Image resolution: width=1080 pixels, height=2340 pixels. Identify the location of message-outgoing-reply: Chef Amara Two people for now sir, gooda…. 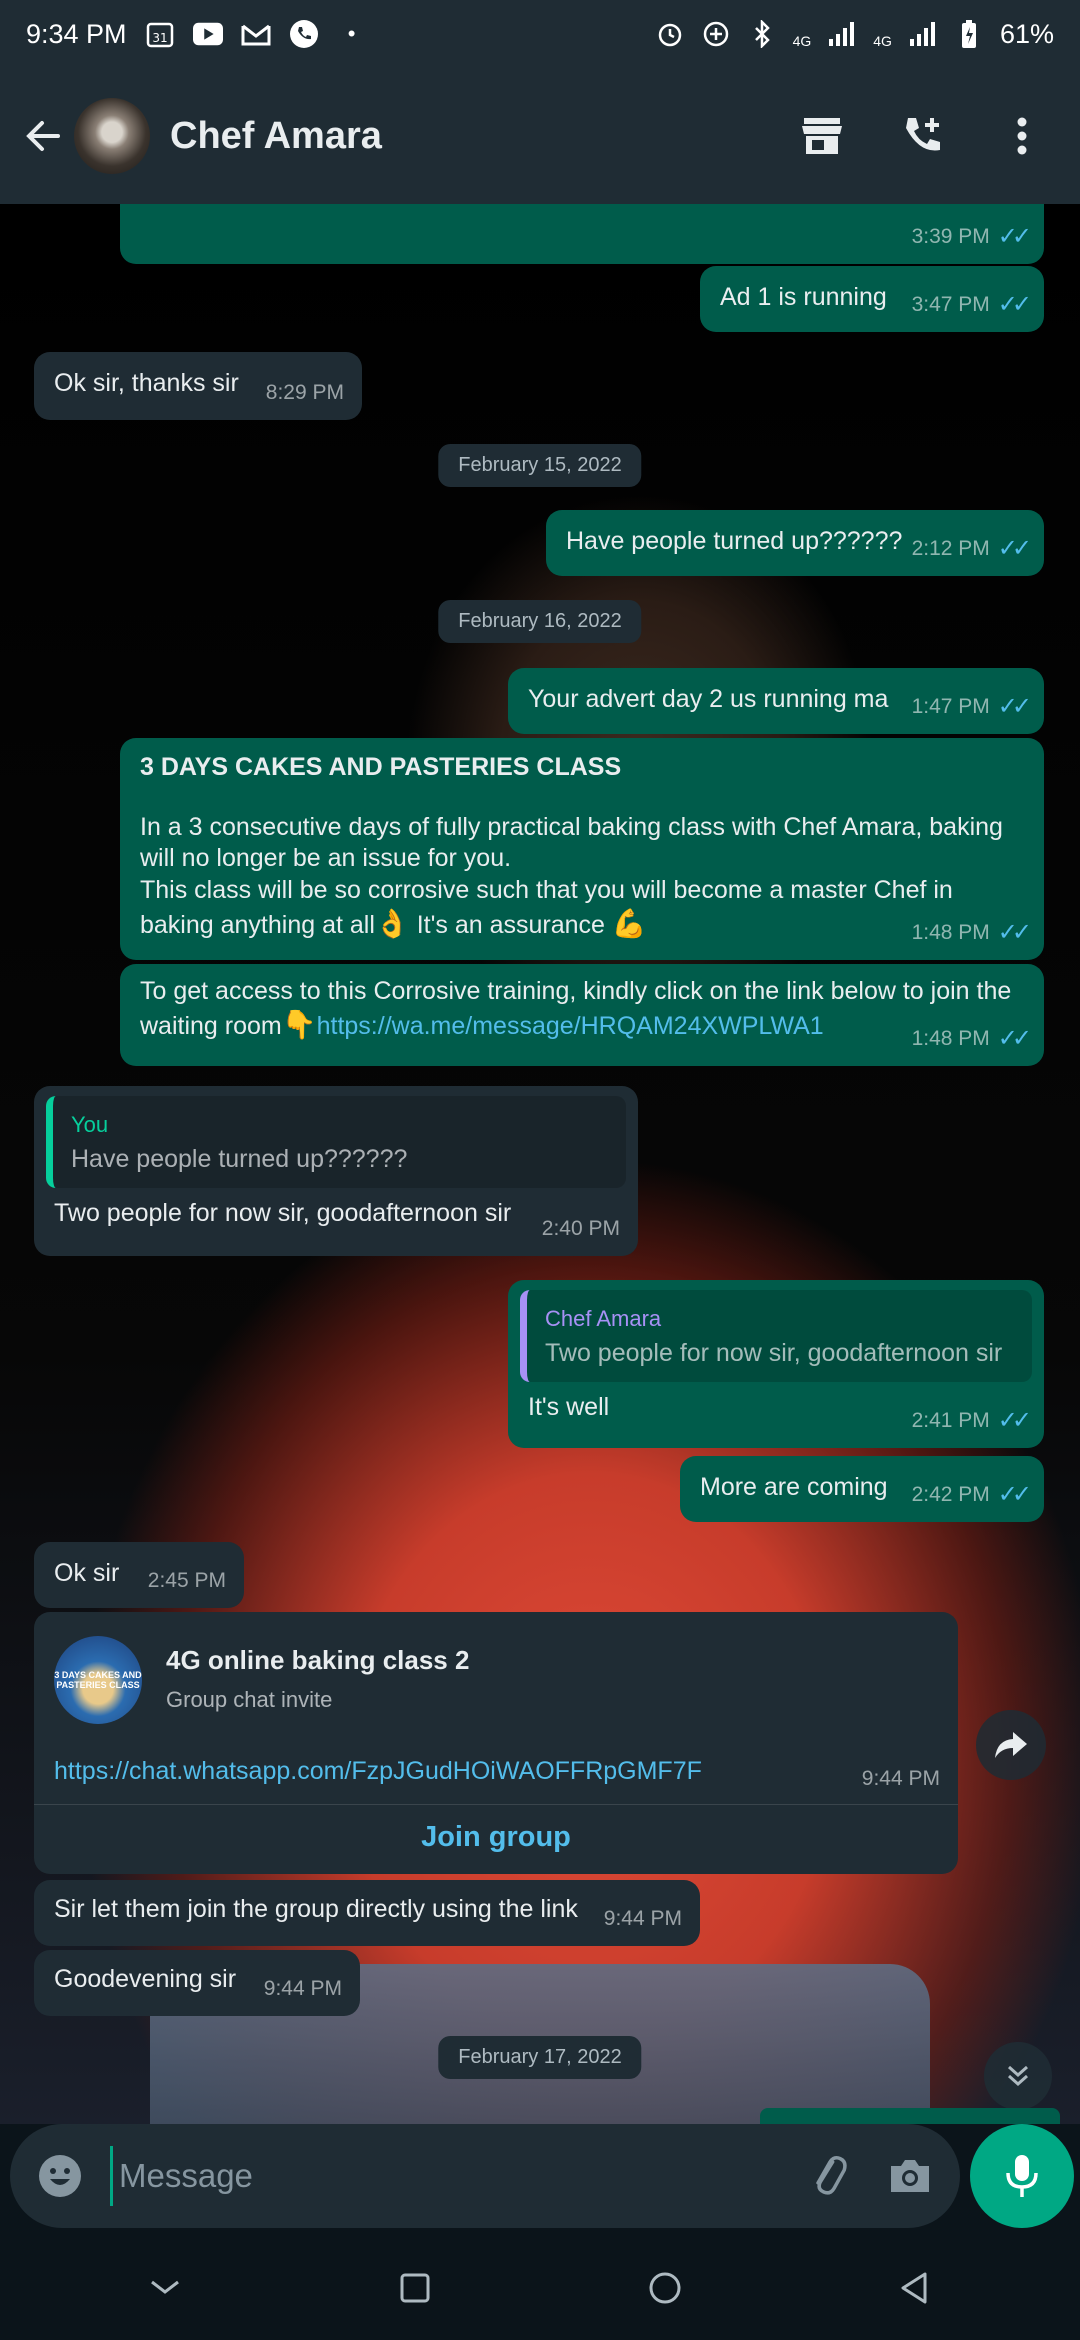
(776, 1364).